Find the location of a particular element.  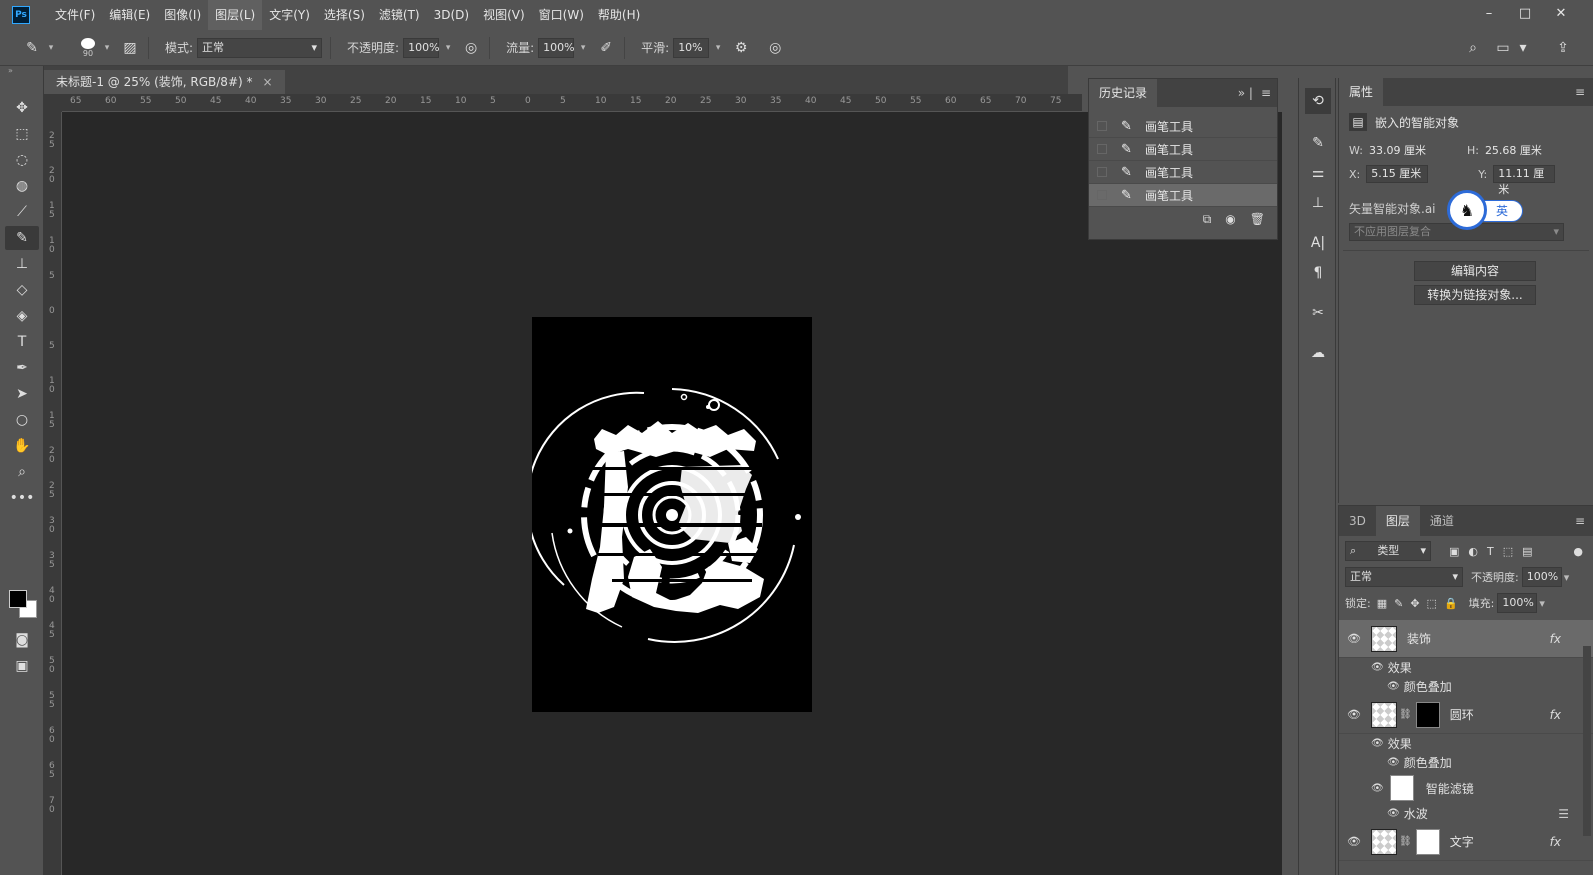

close-window-button: ✕ is located at coordinates (1561, 13).